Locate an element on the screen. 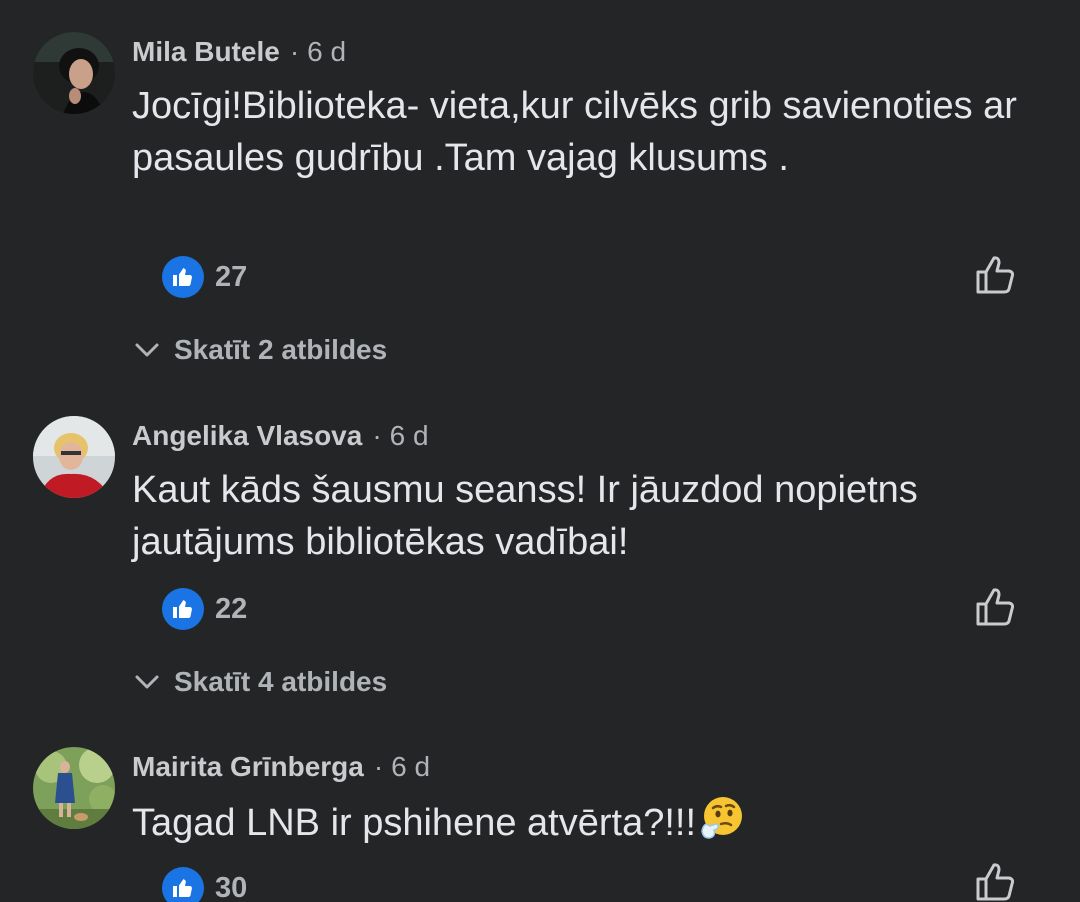 Image resolution: width=1080 pixels, height=902 pixels. like-count: 22 is located at coordinates (231, 608).